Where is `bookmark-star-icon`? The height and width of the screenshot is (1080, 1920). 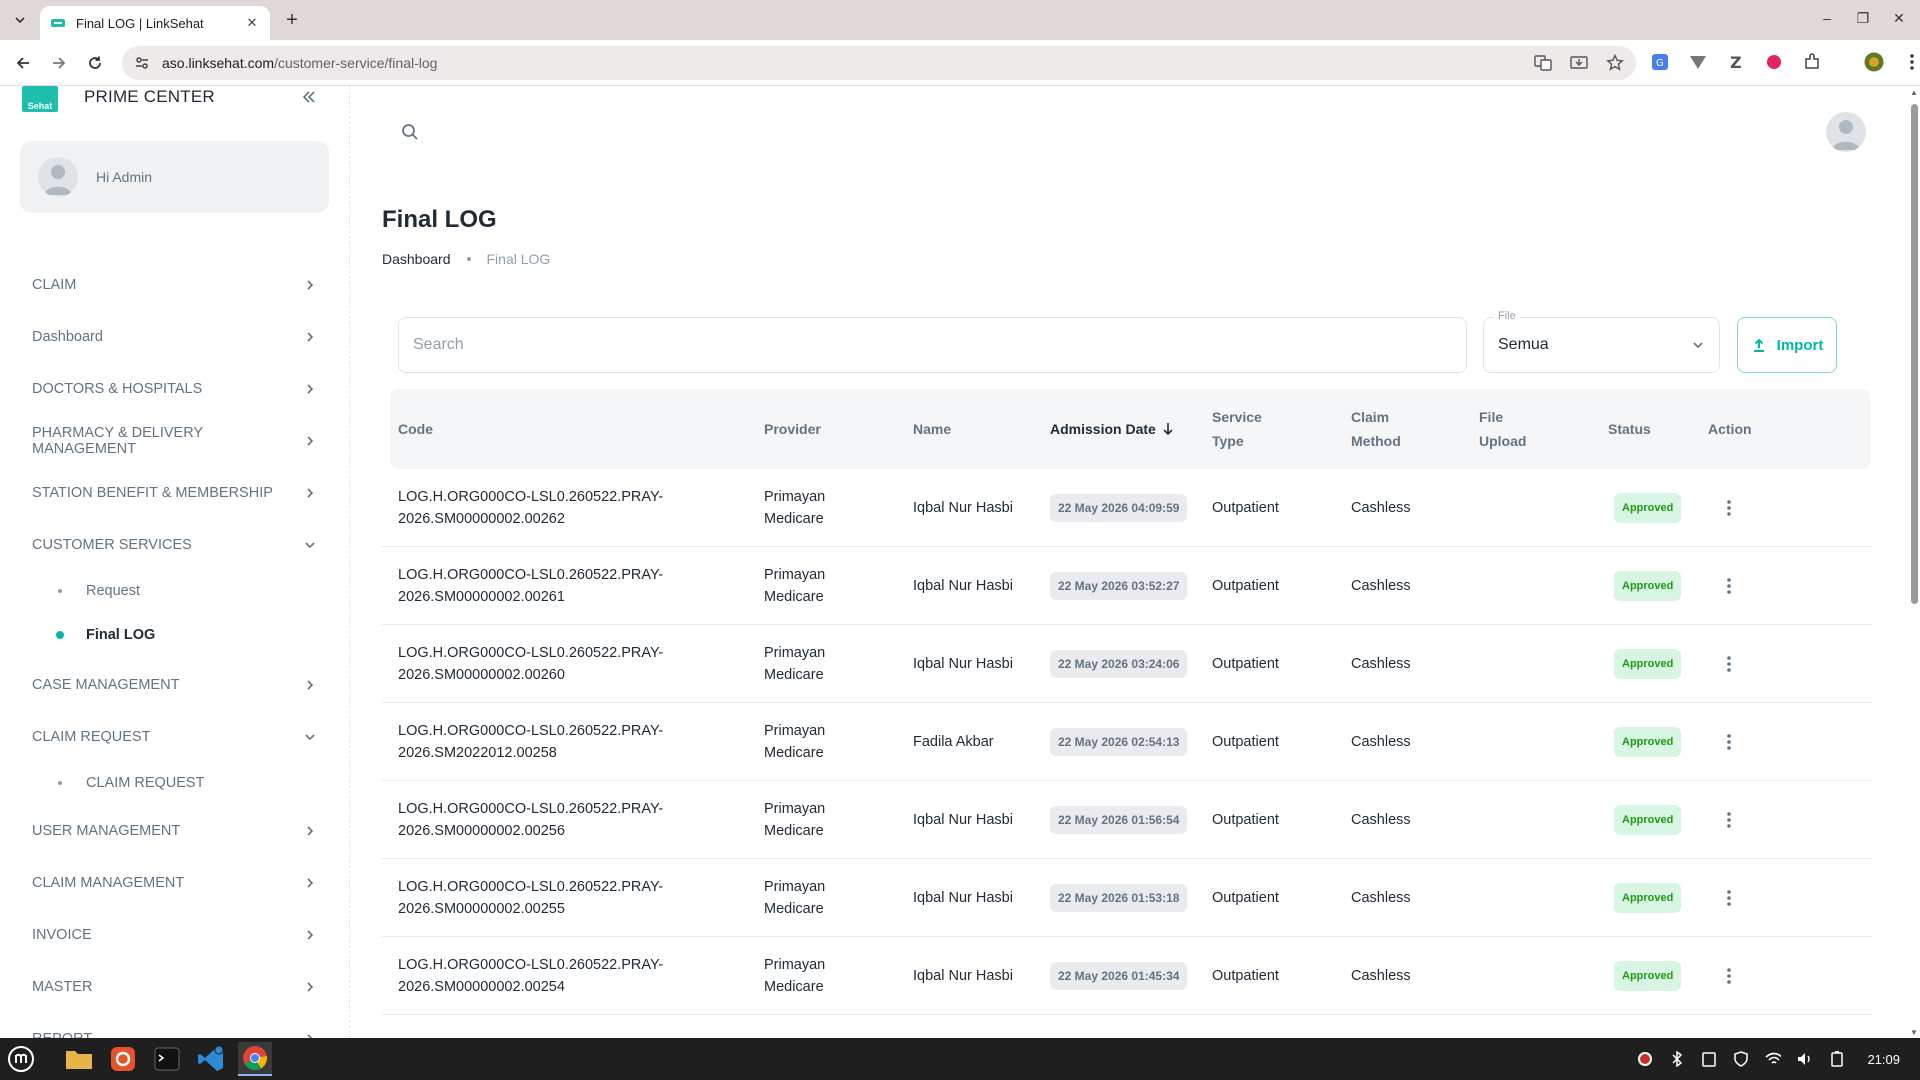 bookmark-star-icon is located at coordinates (1615, 63).